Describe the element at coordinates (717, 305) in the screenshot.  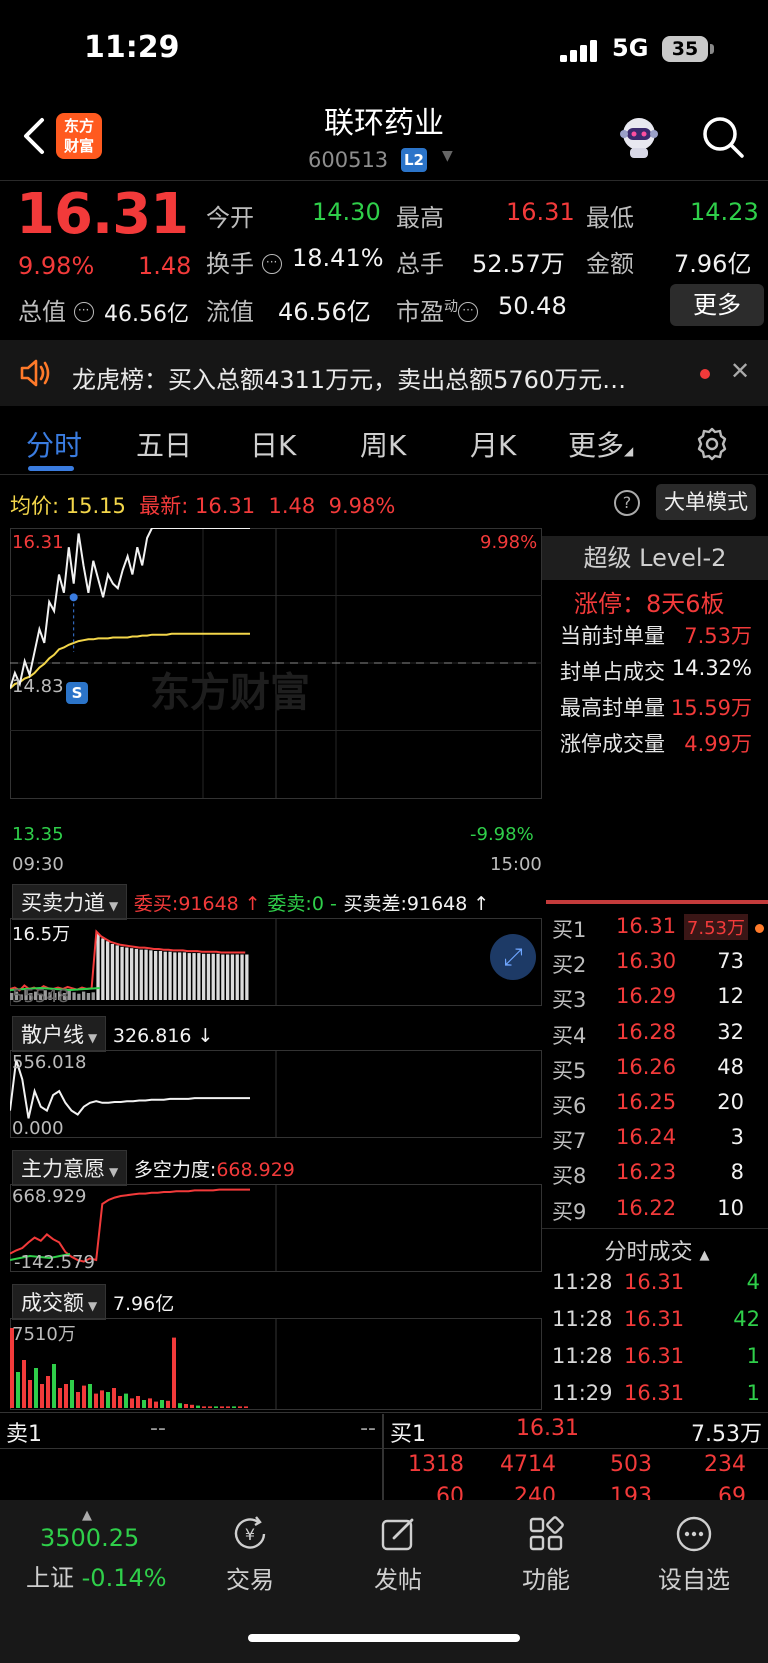
I see `more-button: 更多` at that location.